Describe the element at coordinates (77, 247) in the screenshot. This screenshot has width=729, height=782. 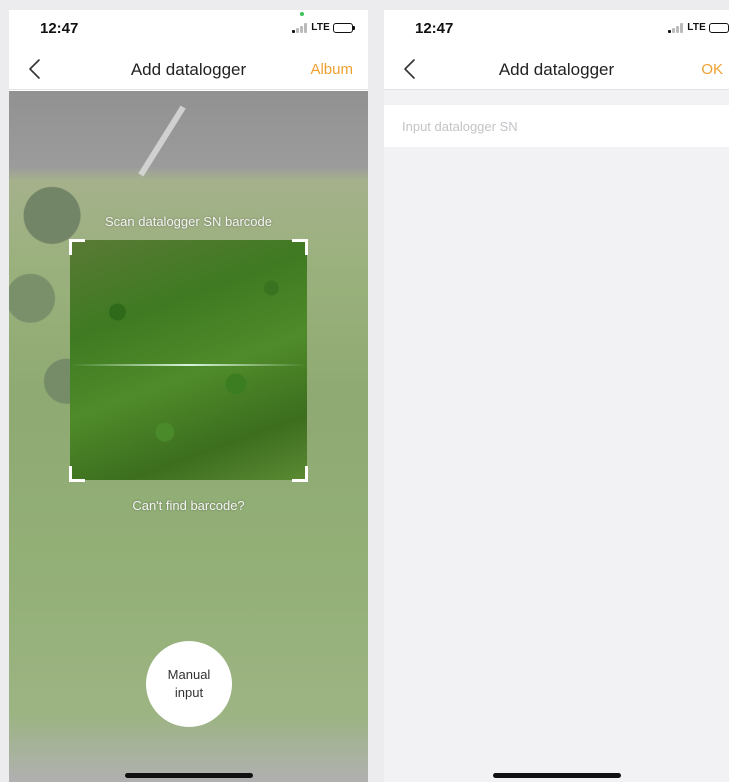
I see `scan-corner-top-left` at that location.